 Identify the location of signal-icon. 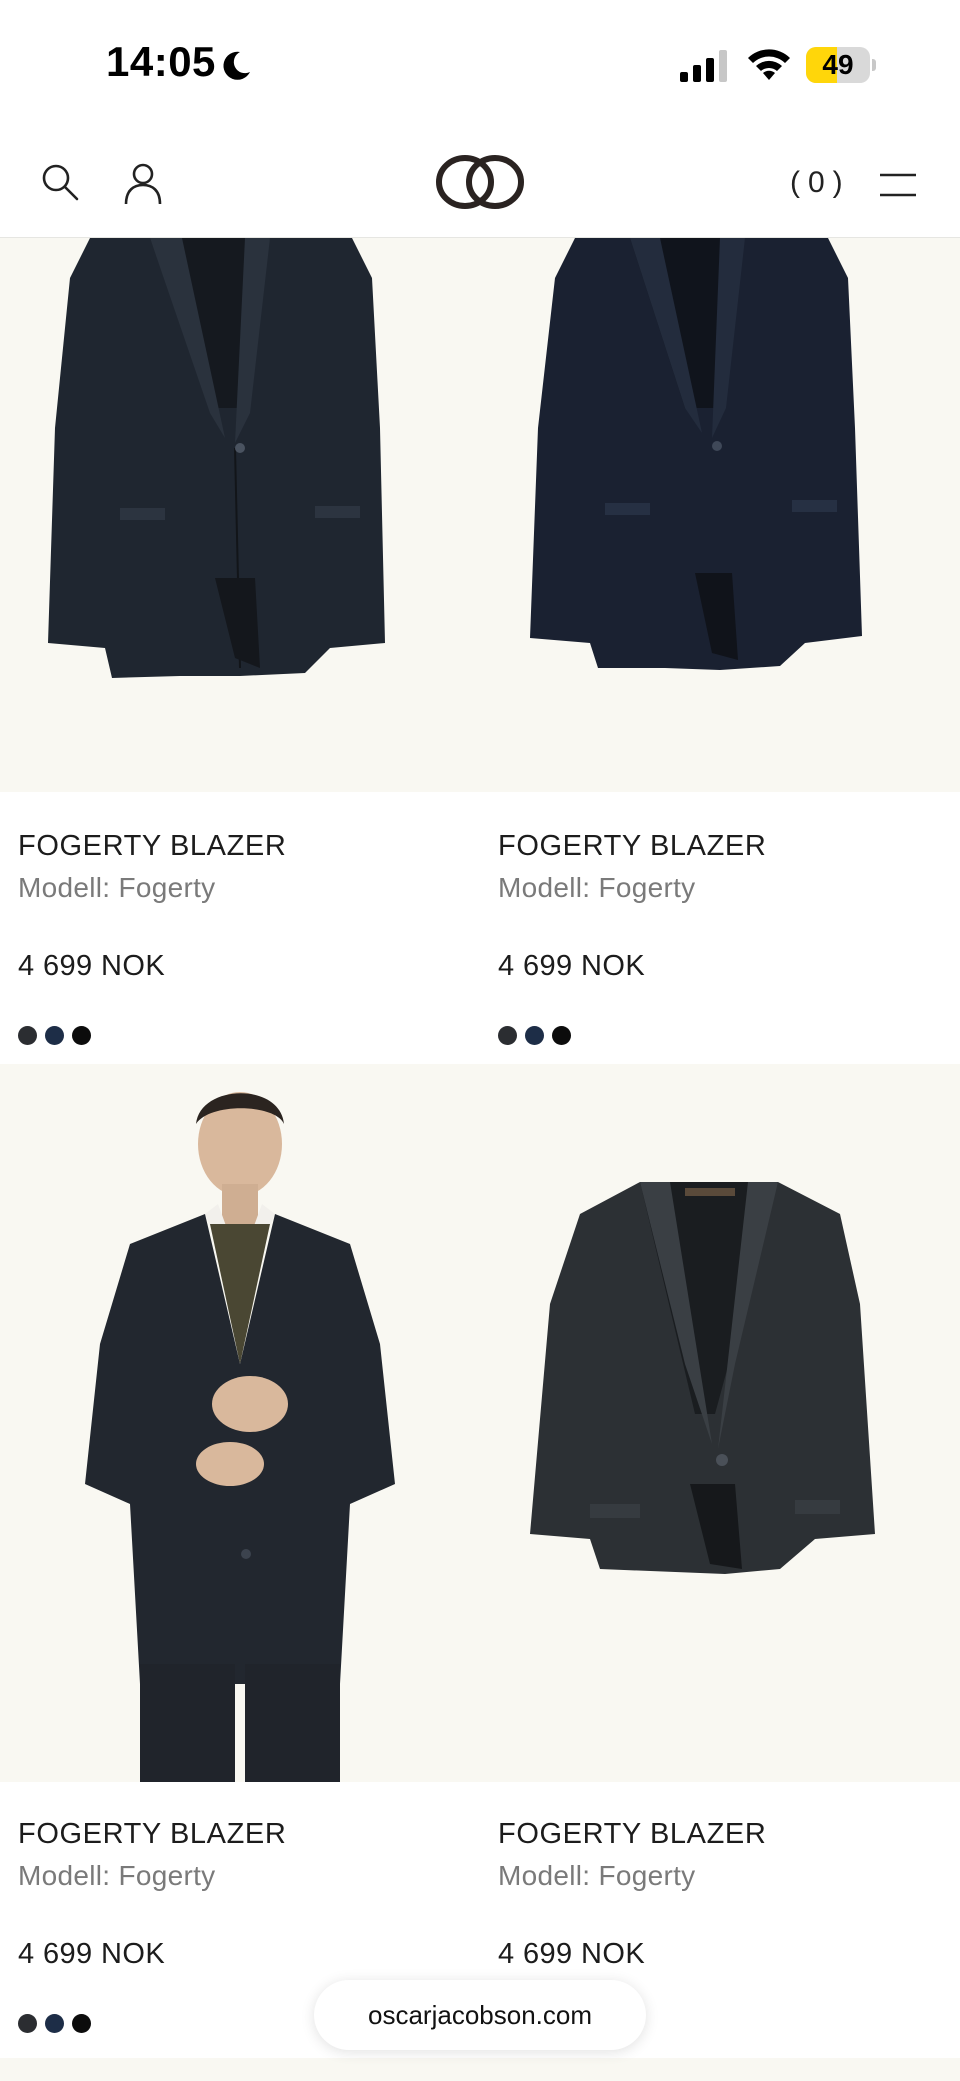
(703, 66).